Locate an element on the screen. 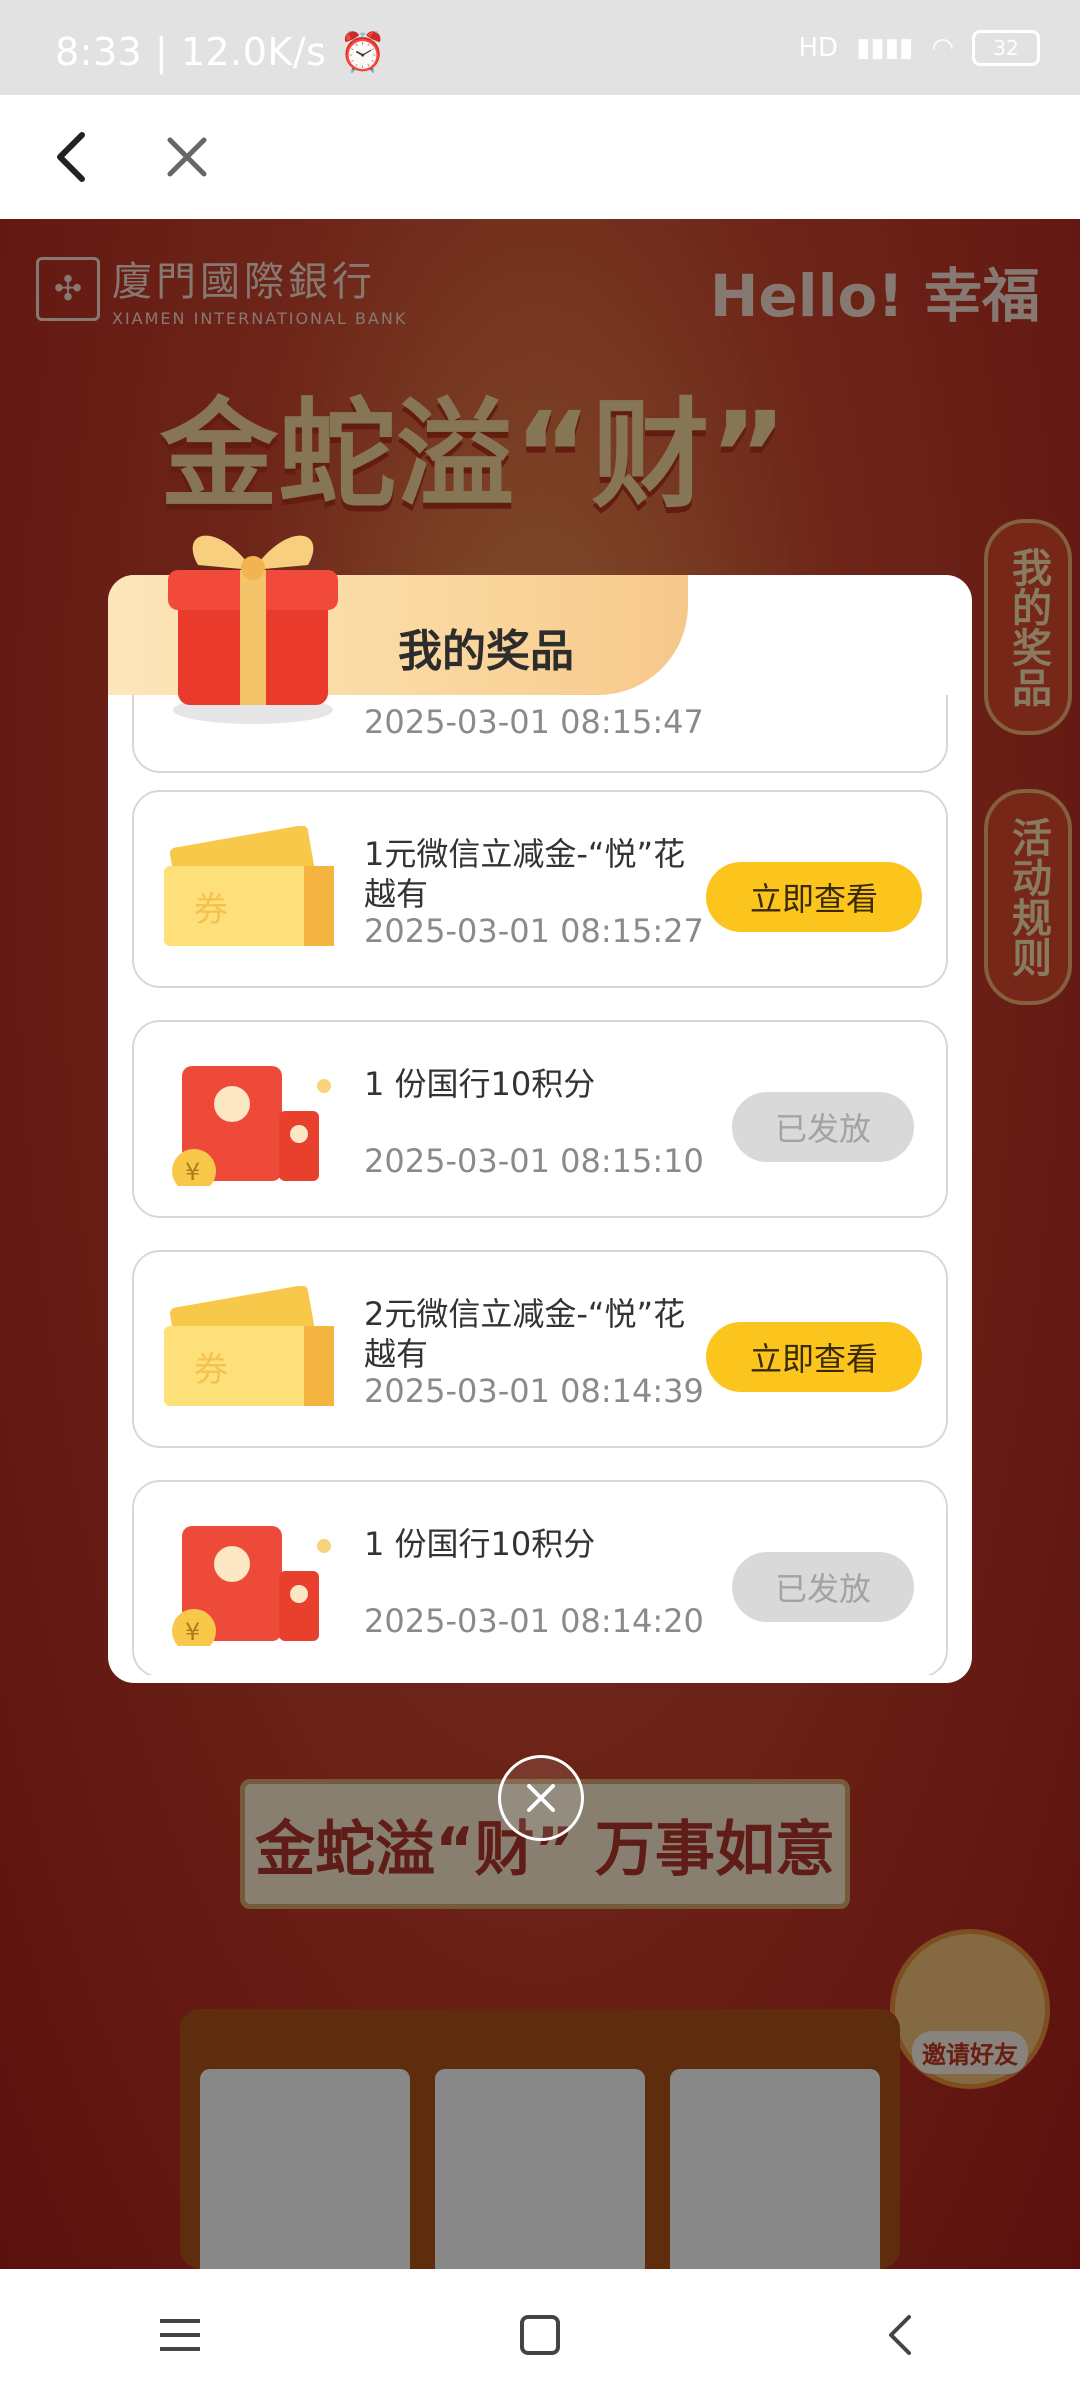 The image size is (1080, 2400). network-speed: 12.0K/s is located at coordinates (253, 52).